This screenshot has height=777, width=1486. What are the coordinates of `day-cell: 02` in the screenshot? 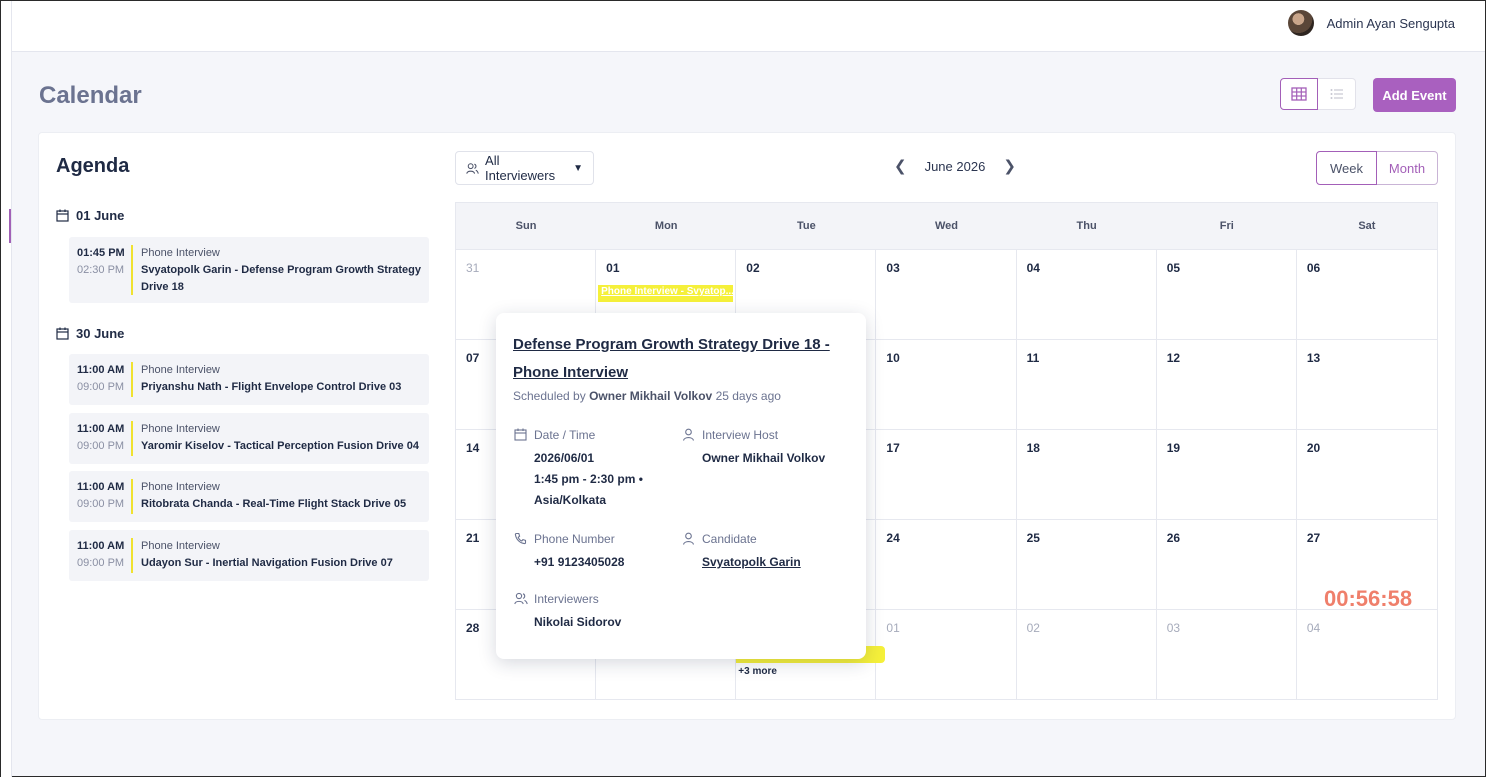 It's located at (1086, 655).